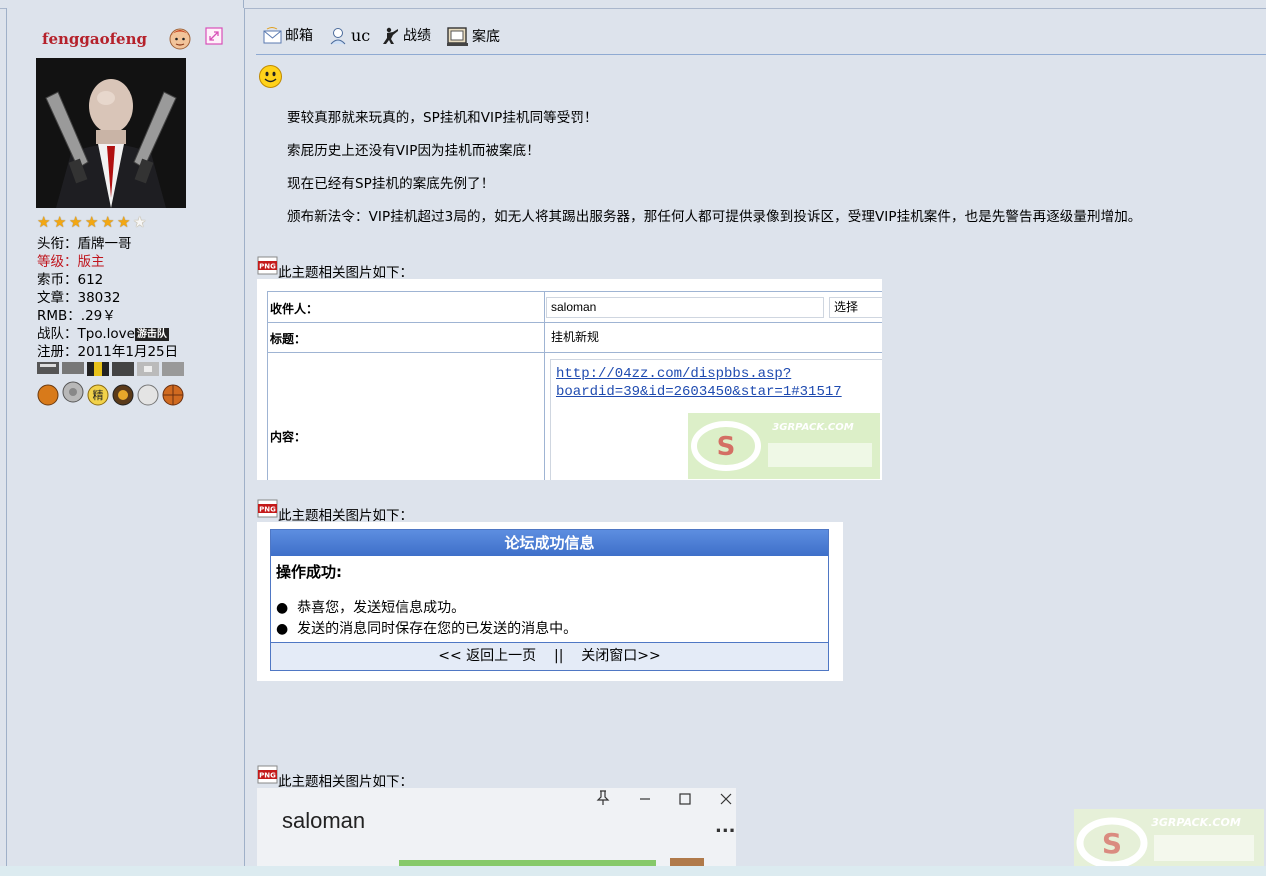  Describe the element at coordinates (784, 446) in the screenshot. I see `site-watermark-logo: S 3GRPACK.COM` at that location.